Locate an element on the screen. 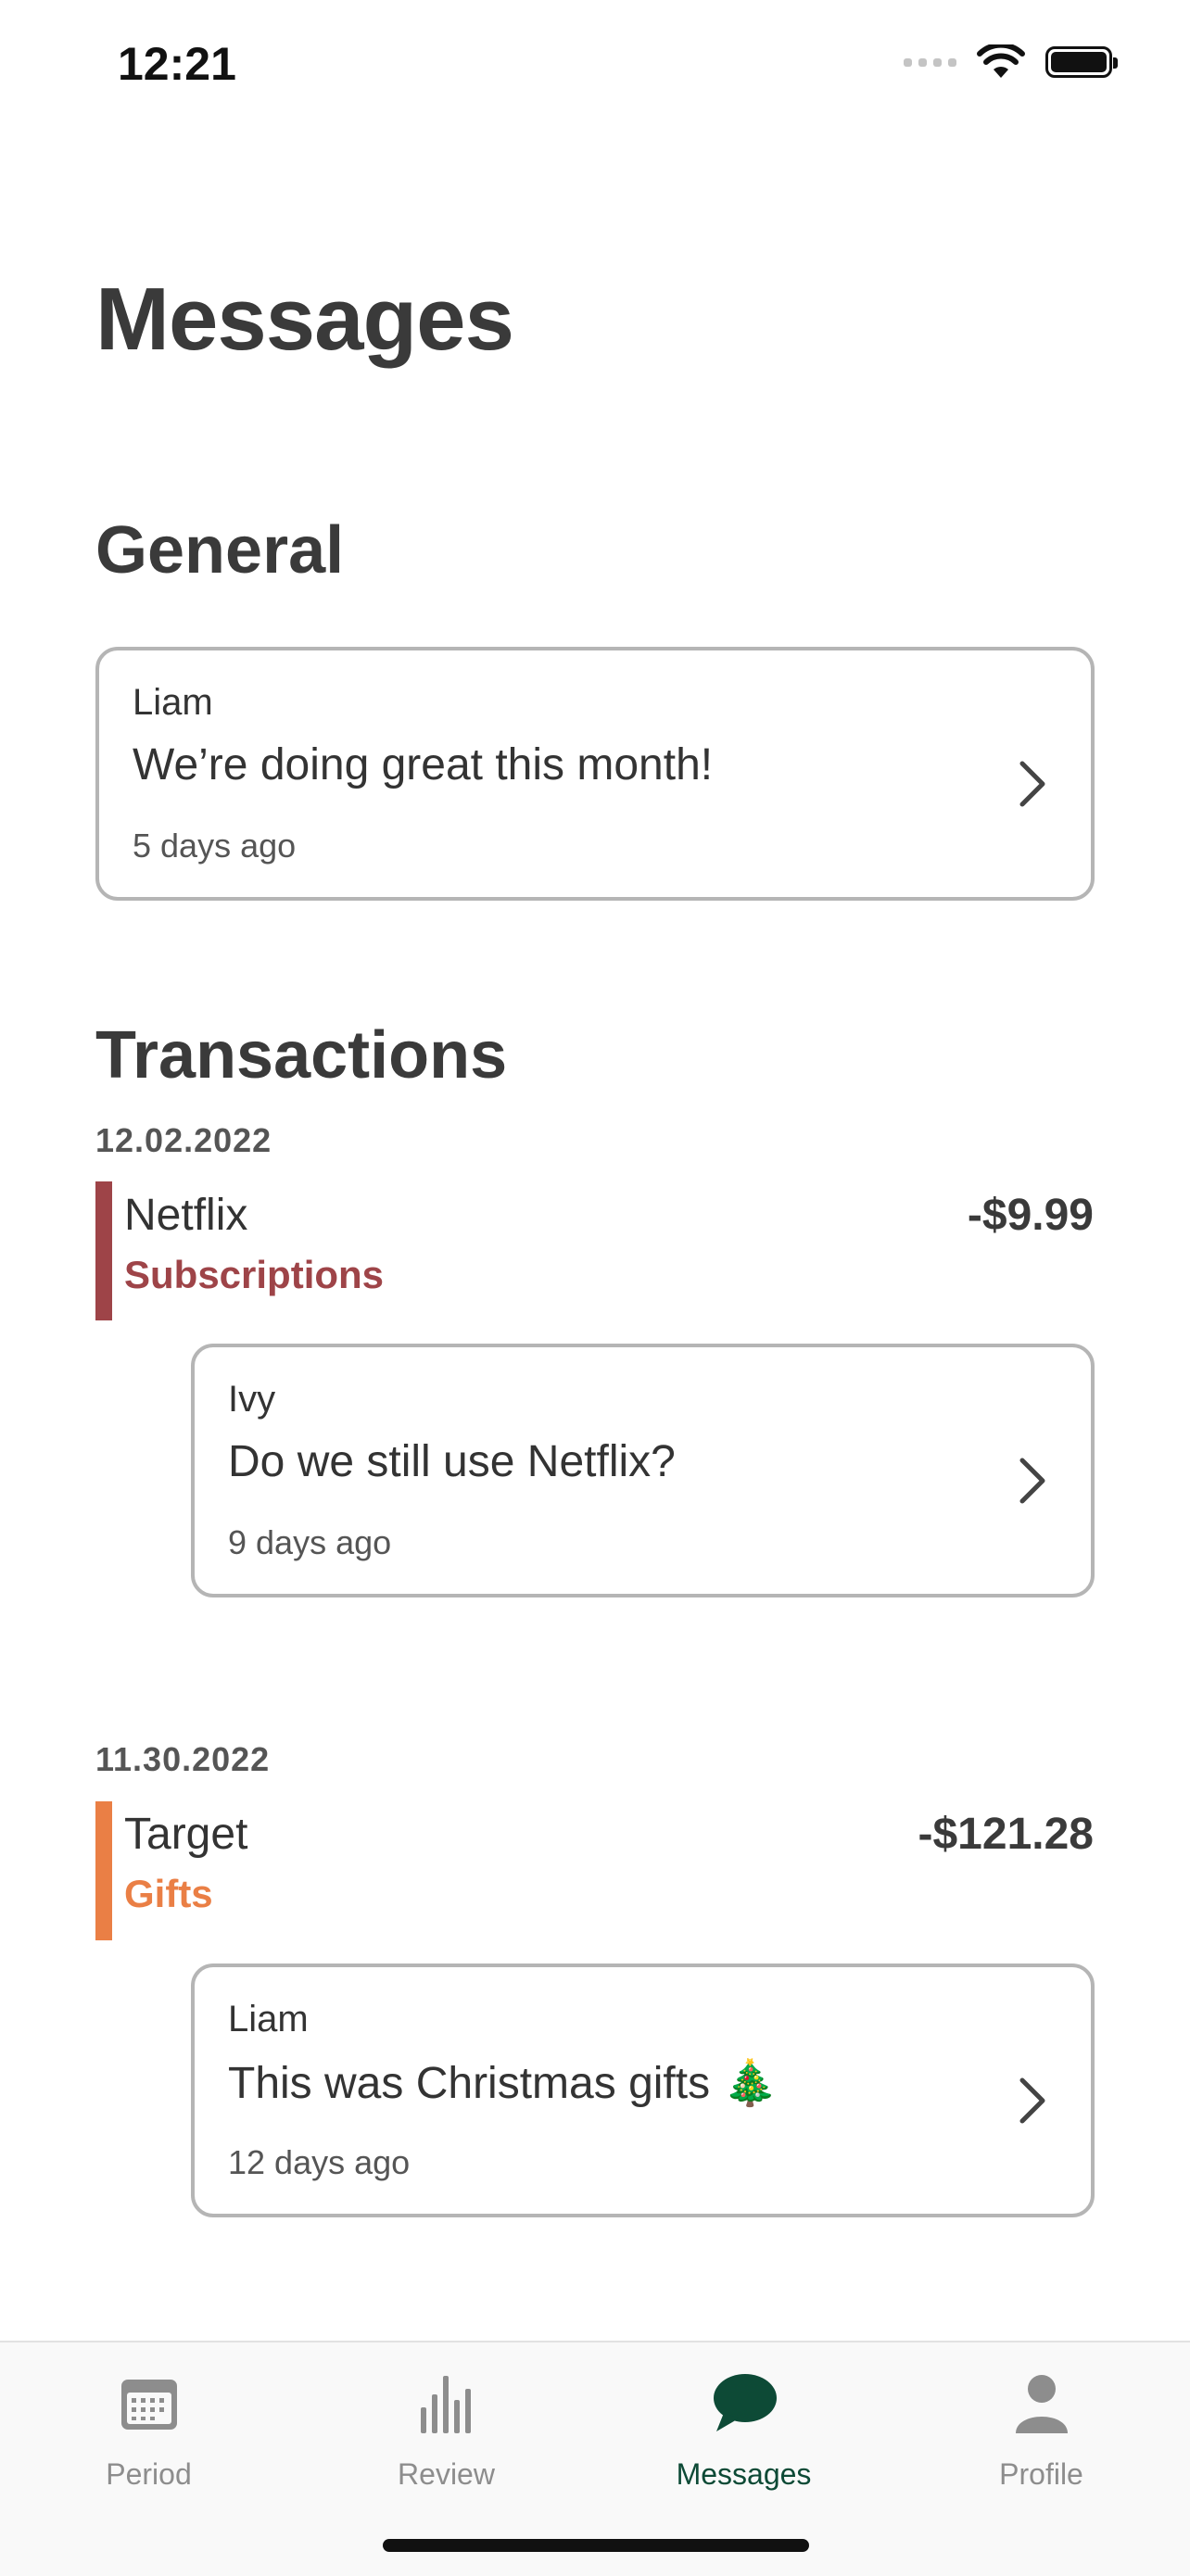  calendar-icon is located at coordinates (148, 2405).